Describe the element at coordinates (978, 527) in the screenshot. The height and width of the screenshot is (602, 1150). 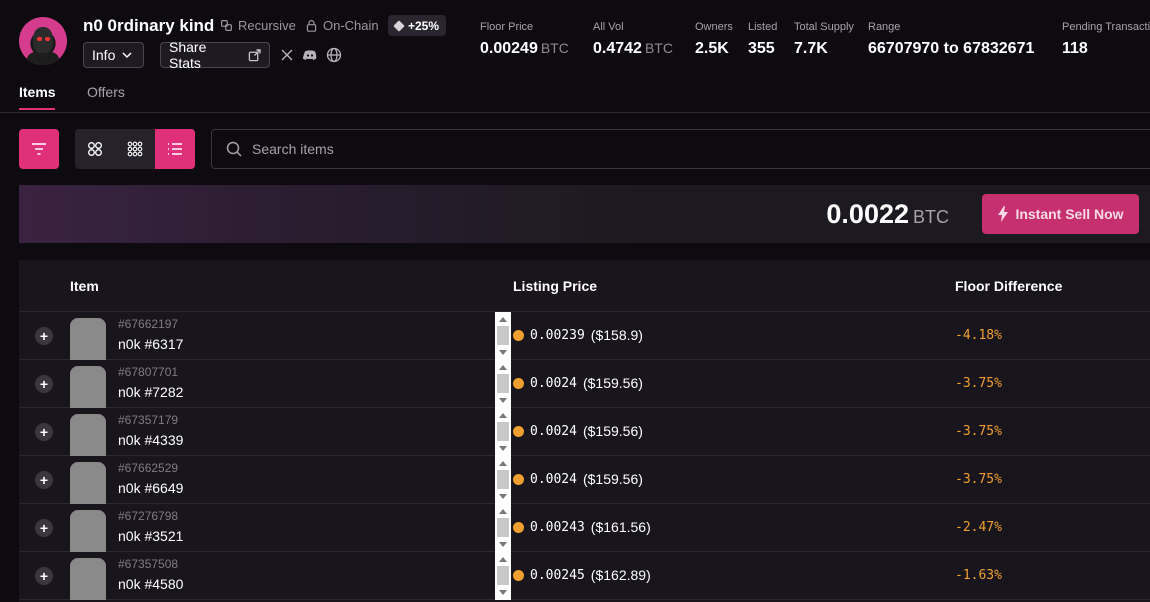
I see `floor-difference: -2.47%` at that location.